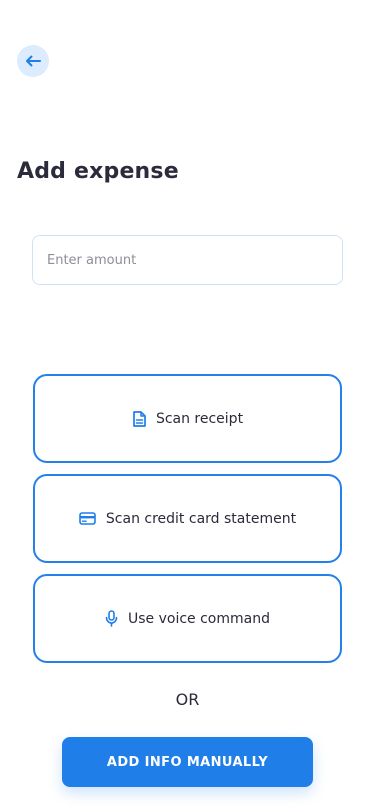 The height and width of the screenshot is (812, 375). What do you see at coordinates (87, 518) in the screenshot?
I see `credit-card-icon` at bounding box center [87, 518].